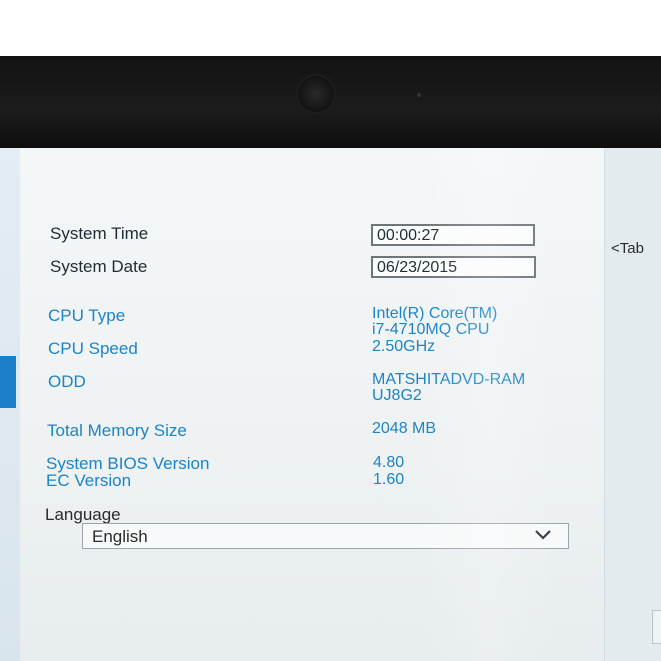 The width and height of the screenshot is (661, 661). I want to click on webcam-indicator, so click(419, 95).